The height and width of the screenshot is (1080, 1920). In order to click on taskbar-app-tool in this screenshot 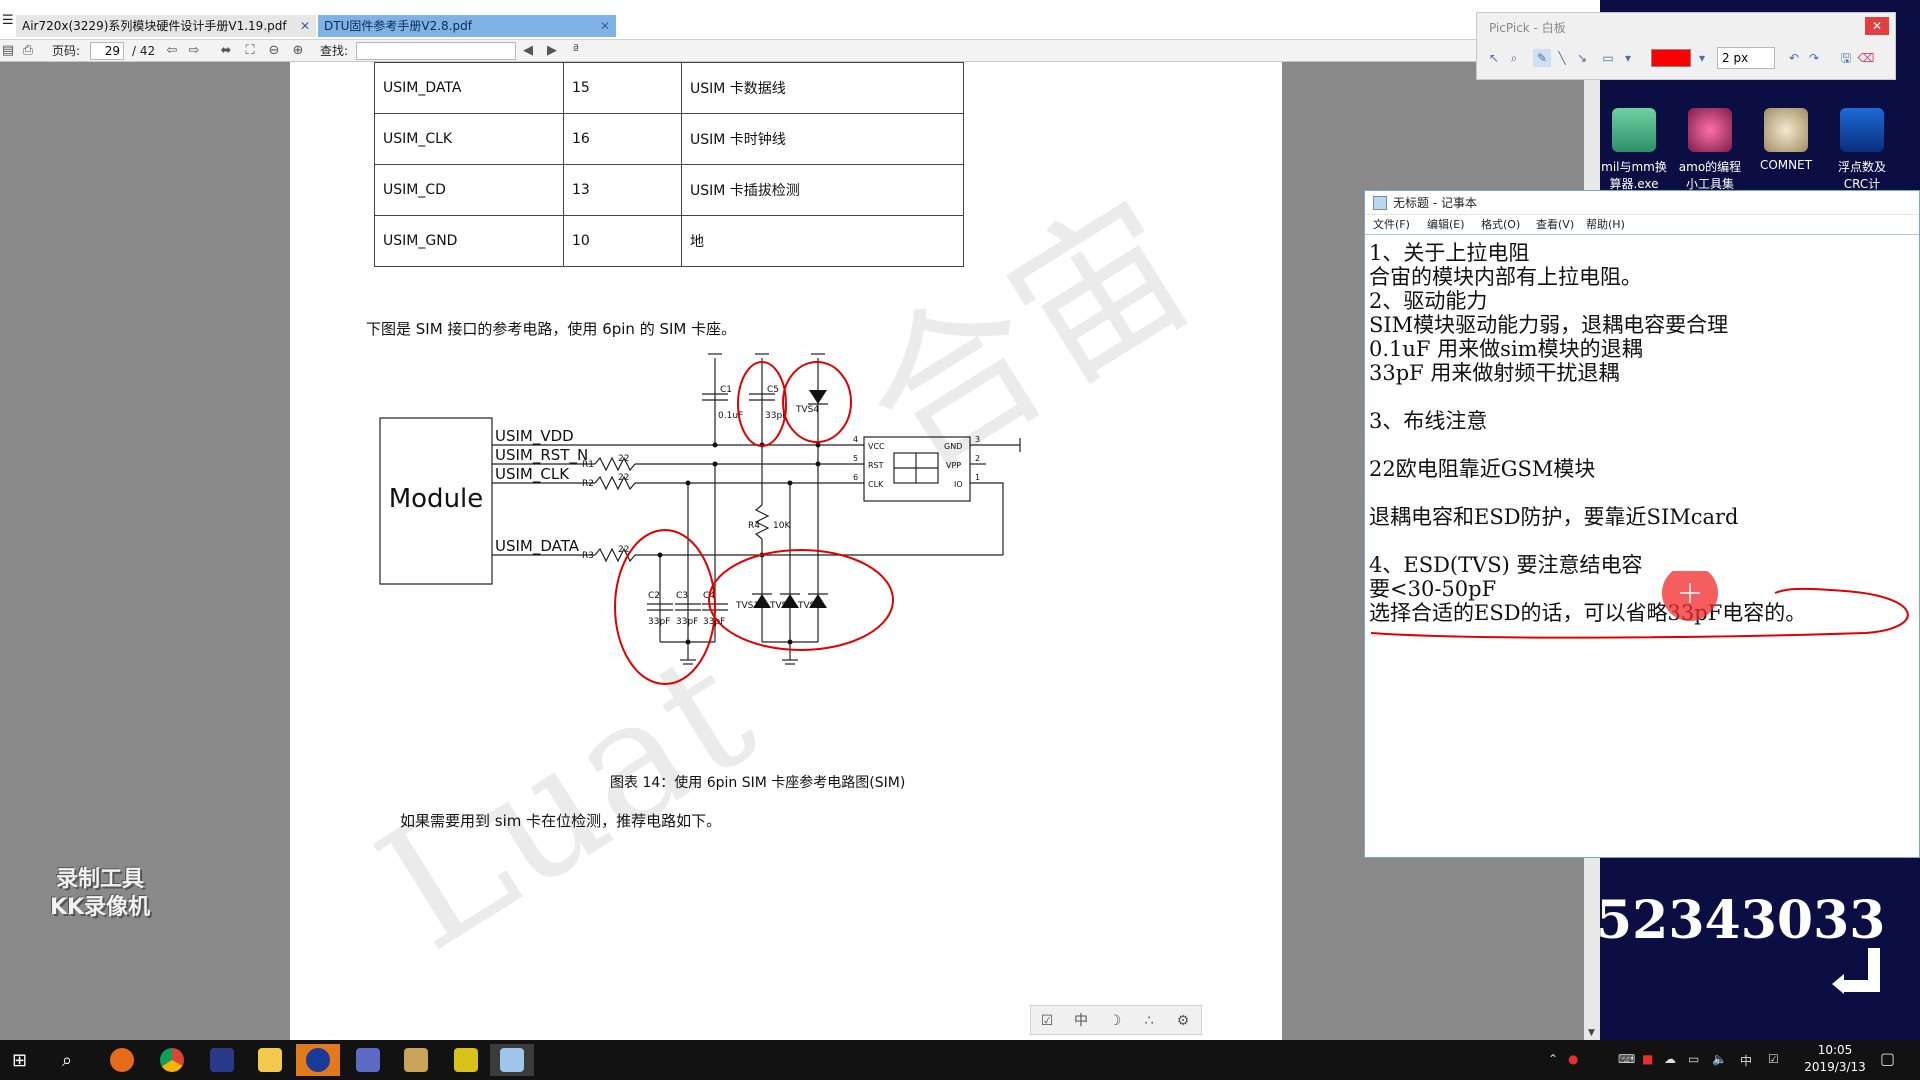, I will do `click(222, 1060)`.